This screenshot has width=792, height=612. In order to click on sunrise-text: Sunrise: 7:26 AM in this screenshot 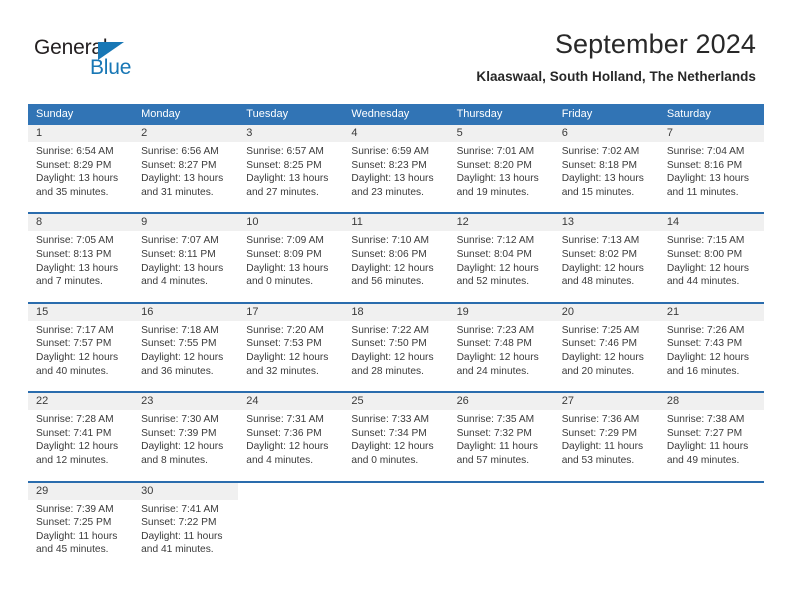, I will do `click(705, 330)`.